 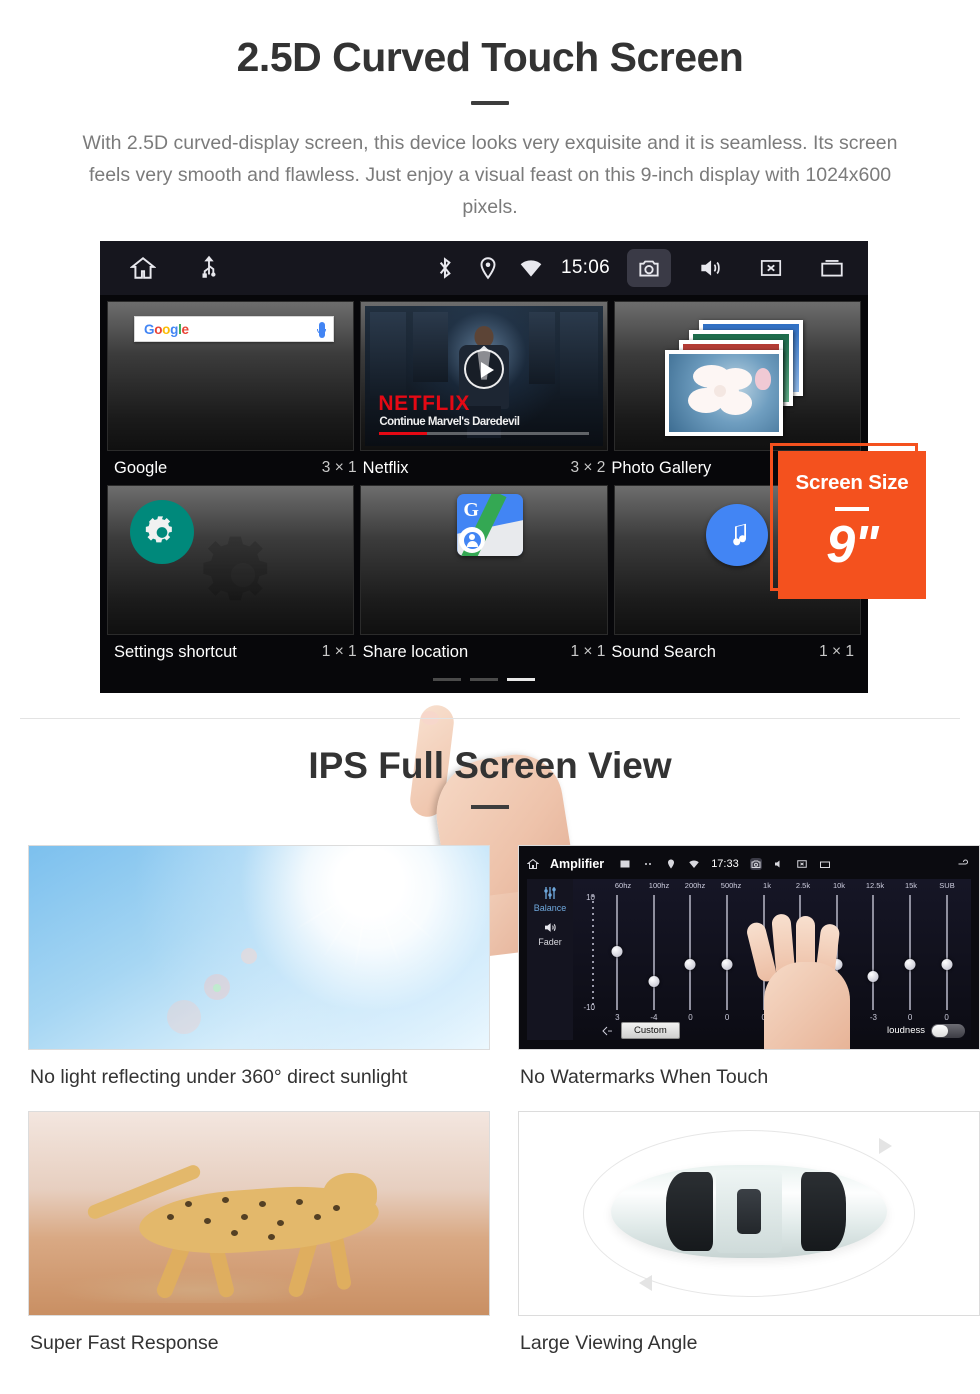 What do you see at coordinates (488, 268) in the screenshot?
I see `location-icon` at bounding box center [488, 268].